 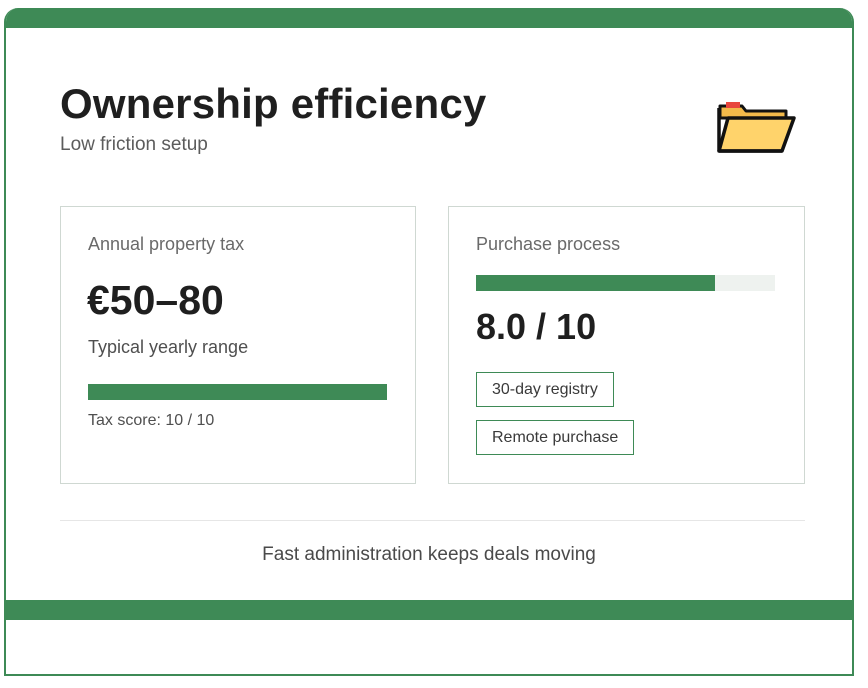 What do you see at coordinates (134, 144) in the screenshot?
I see `page-subtitle: Low friction setup` at bounding box center [134, 144].